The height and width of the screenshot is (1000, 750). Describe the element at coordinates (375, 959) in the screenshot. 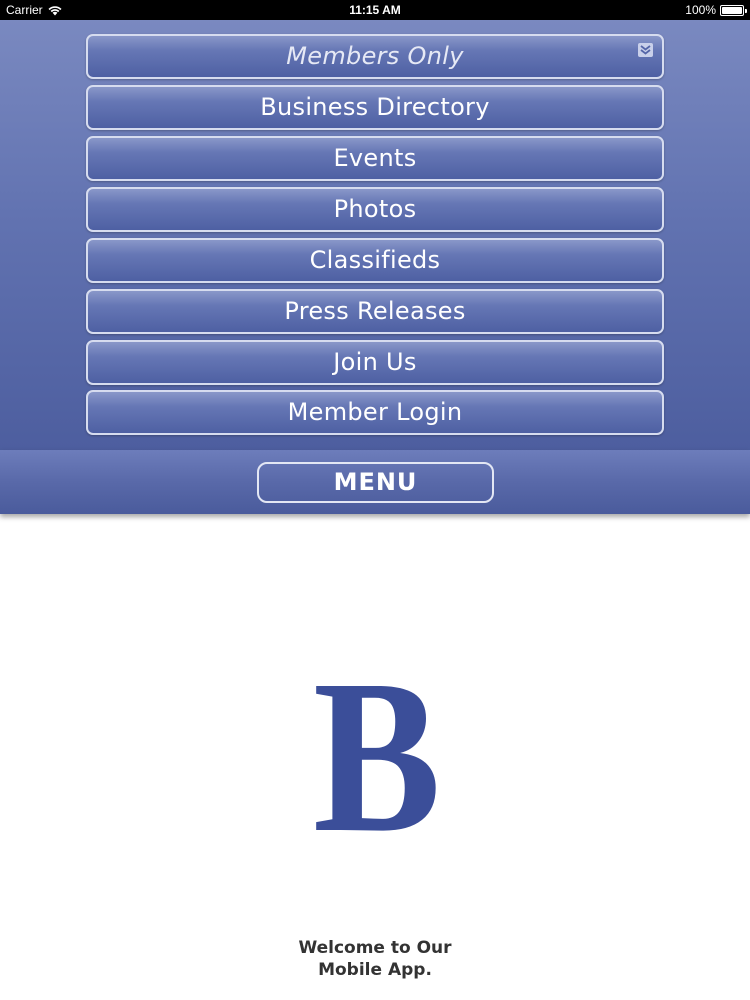

I see `welcome-heading: Welcome to Our Mobile App.` at that location.